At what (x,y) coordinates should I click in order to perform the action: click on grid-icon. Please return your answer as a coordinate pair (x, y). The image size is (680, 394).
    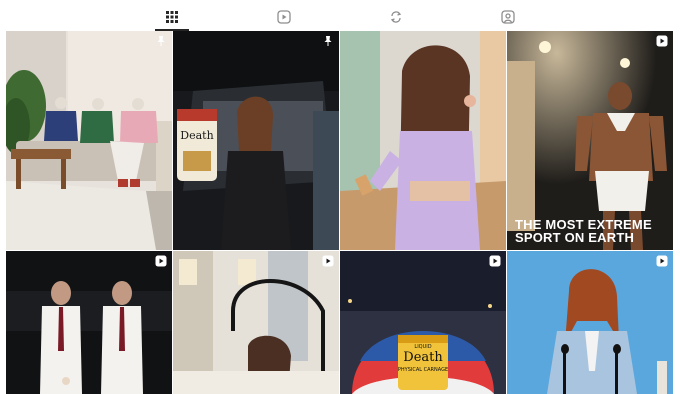
    Looking at the image, I should click on (172, 17).